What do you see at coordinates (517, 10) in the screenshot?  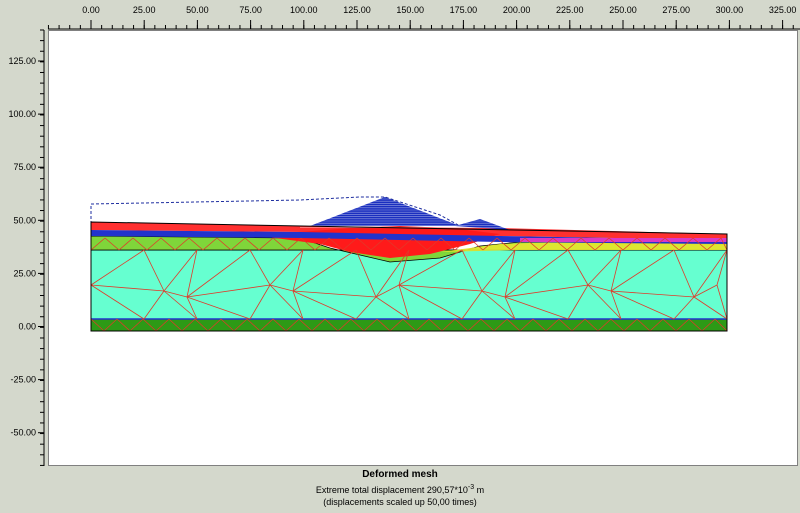 I see `top-ruler-label: 200.00` at bounding box center [517, 10].